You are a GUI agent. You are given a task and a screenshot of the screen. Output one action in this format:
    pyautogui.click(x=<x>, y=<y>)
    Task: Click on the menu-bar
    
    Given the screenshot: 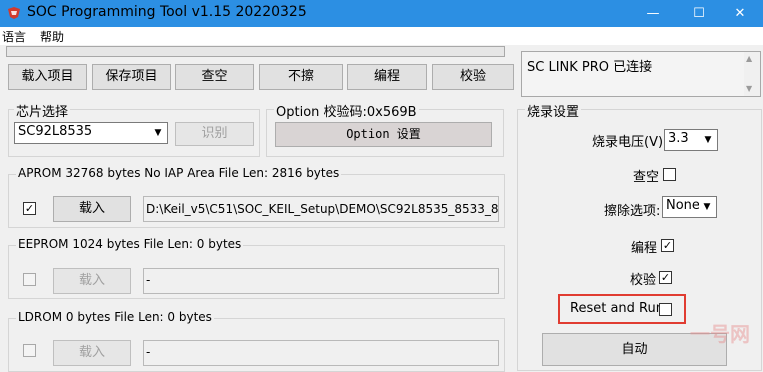 What is the action you would take?
    pyautogui.click(x=381, y=36)
    